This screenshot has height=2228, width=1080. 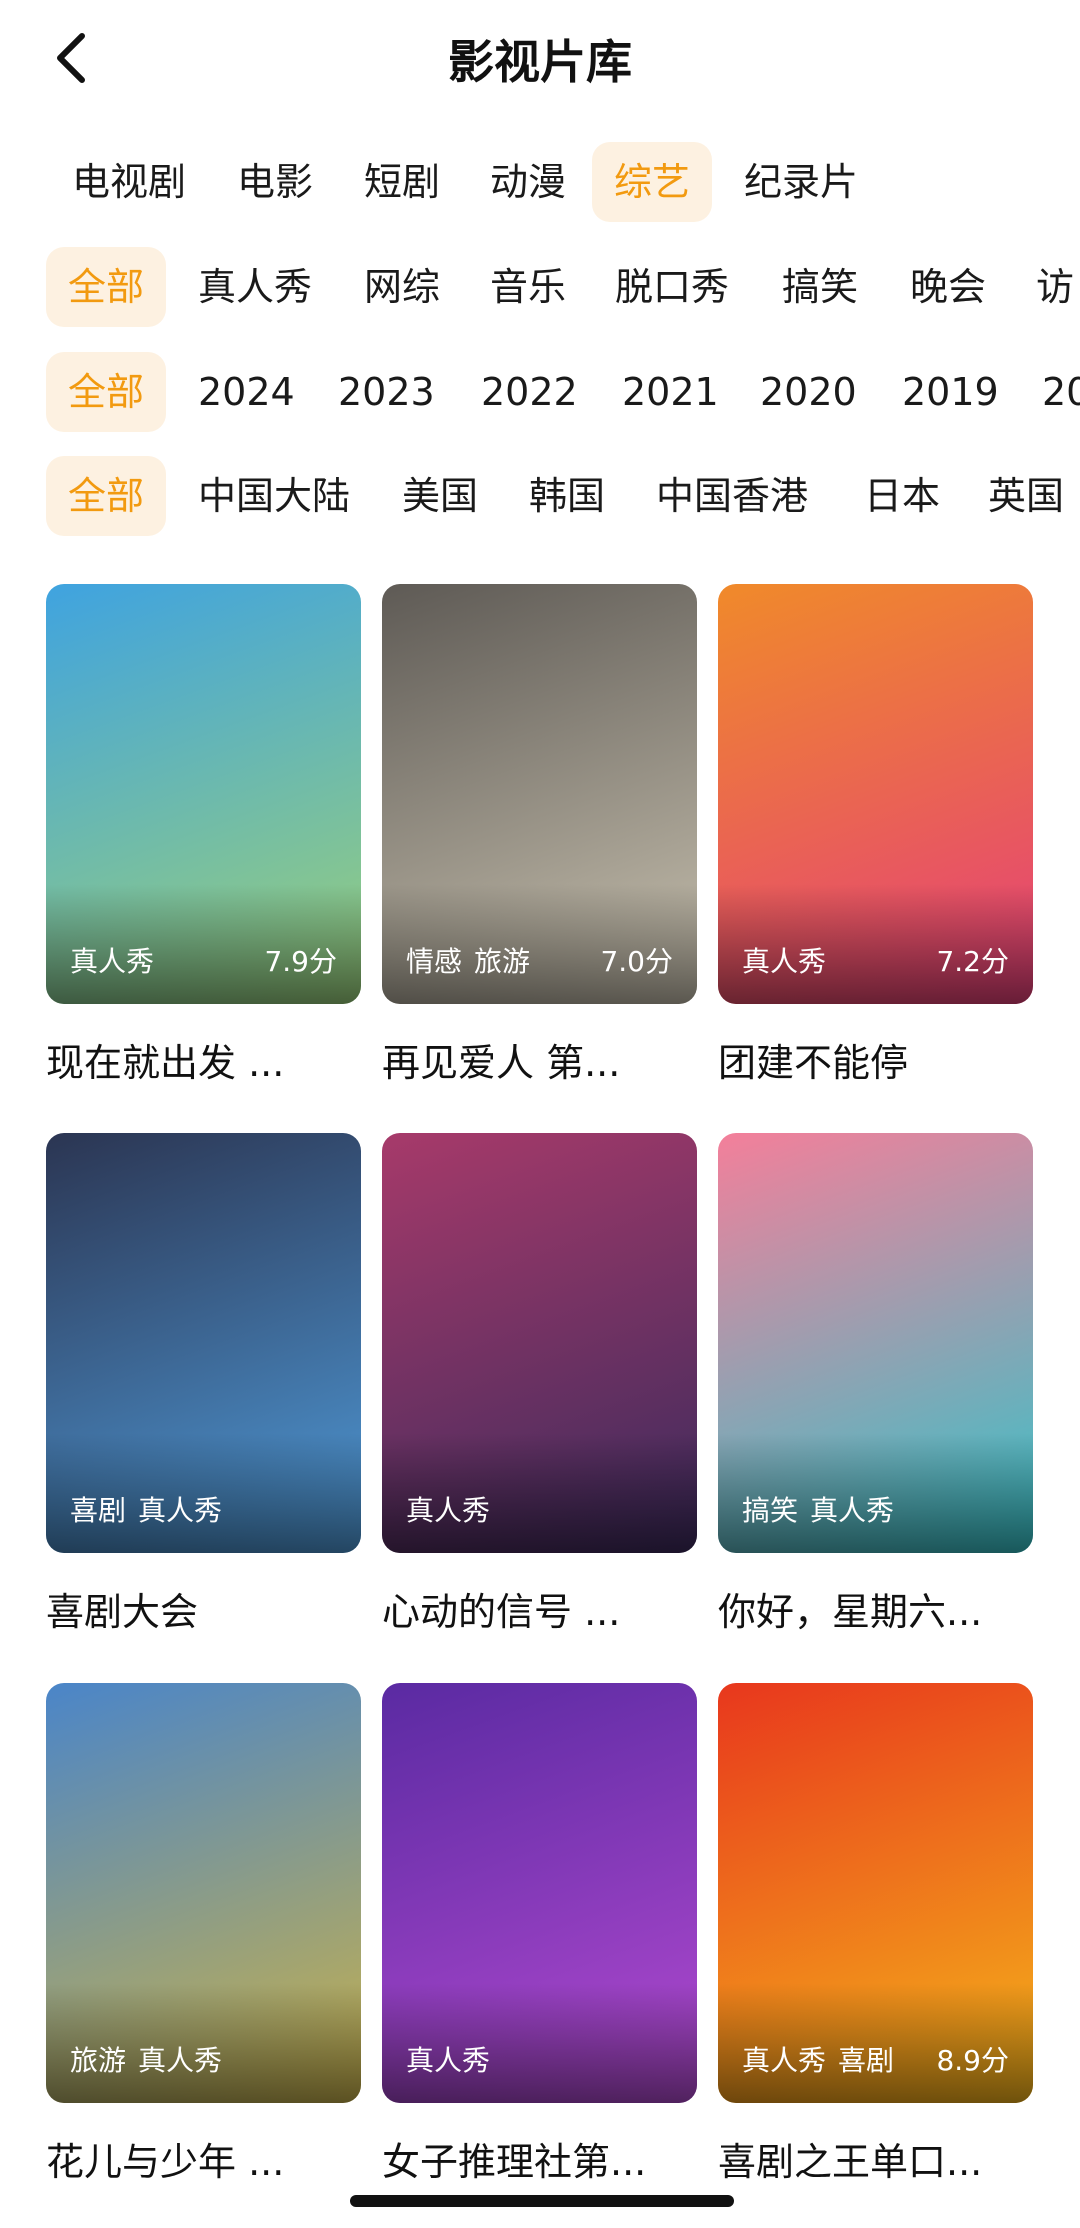 What do you see at coordinates (106, 287) in the screenshot?
I see `genre-all: 全部` at bounding box center [106, 287].